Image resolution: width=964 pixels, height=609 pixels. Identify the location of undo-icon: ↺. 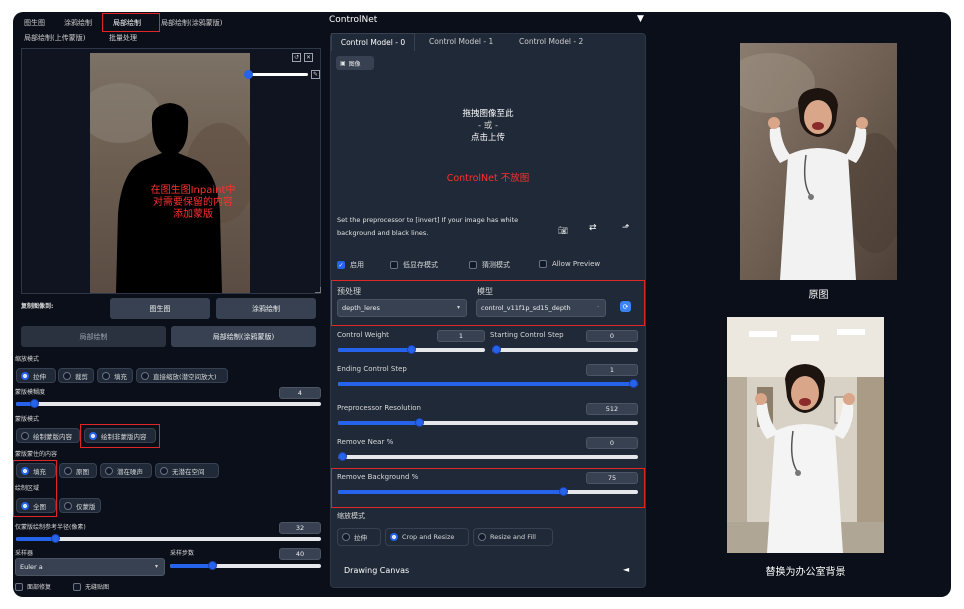
(296, 57).